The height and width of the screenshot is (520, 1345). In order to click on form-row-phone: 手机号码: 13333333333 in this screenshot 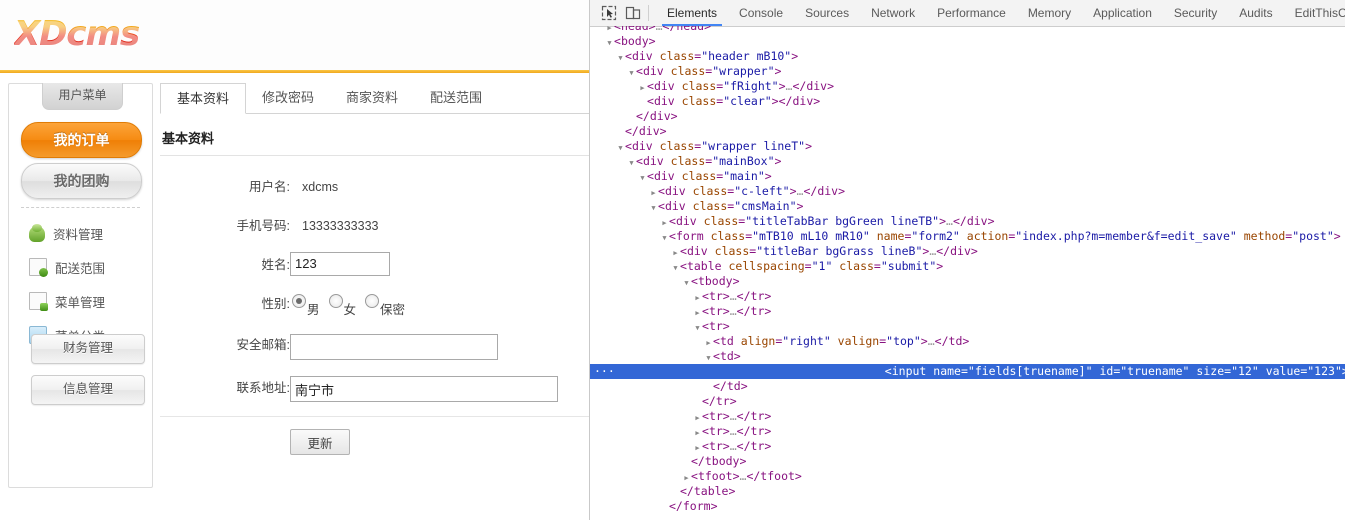, I will do `click(374, 232)`.